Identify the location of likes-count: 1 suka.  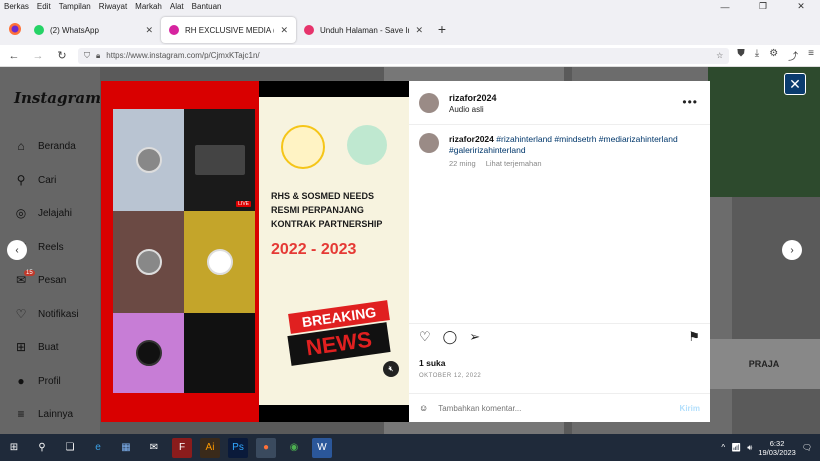
(432, 363).